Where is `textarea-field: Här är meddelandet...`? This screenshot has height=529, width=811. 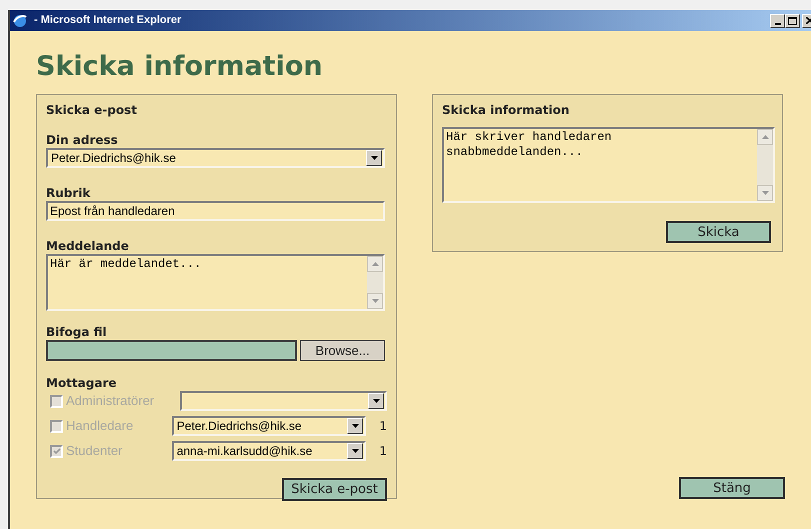
textarea-field: Här är meddelandet... is located at coordinates (215, 282).